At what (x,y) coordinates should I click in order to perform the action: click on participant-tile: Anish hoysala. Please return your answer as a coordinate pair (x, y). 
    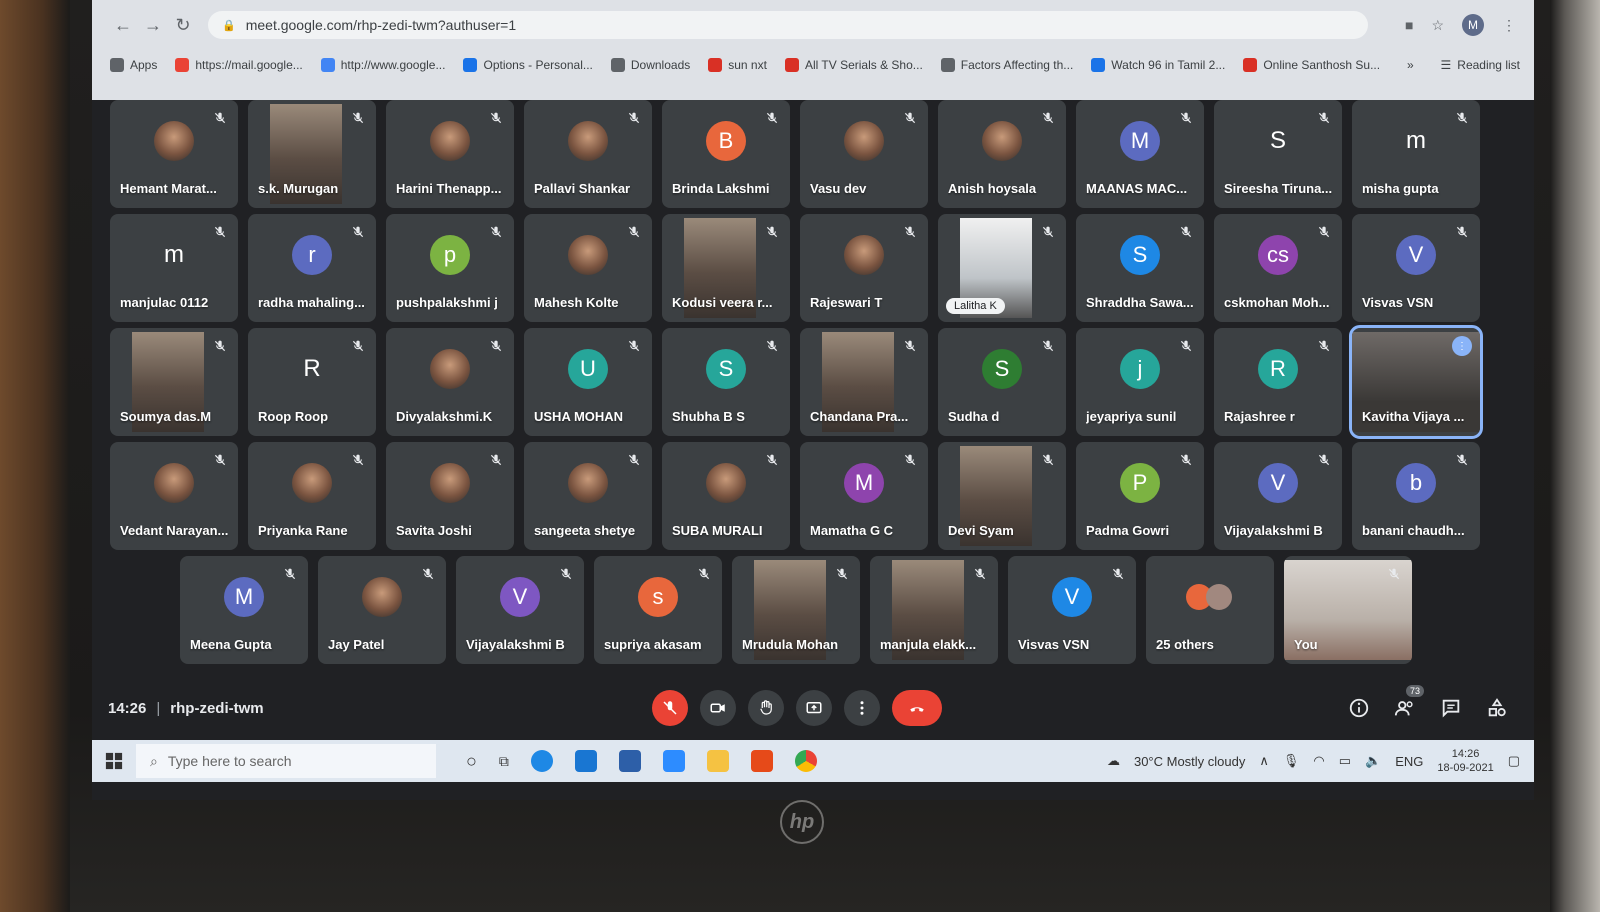
    Looking at the image, I should click on (1002, 154).